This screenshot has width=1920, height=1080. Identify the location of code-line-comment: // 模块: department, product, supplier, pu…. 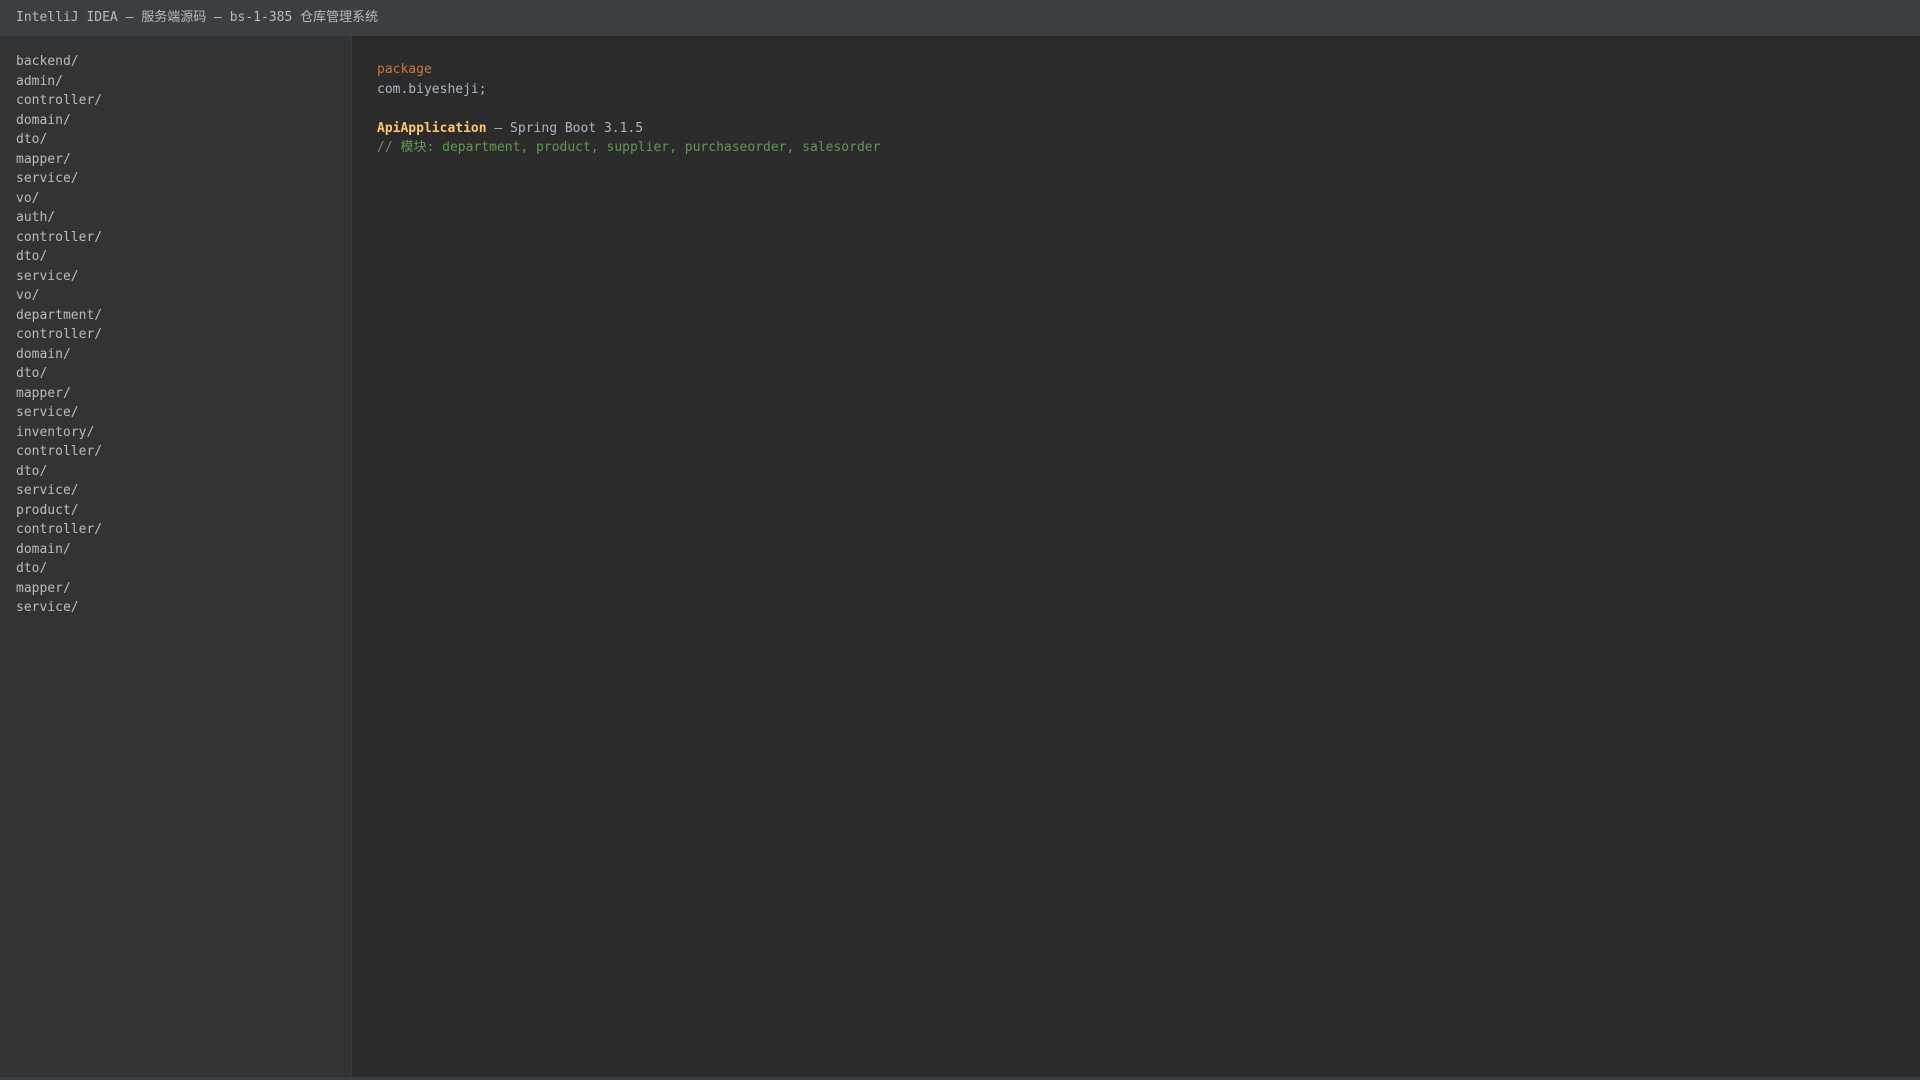
(1148, 148).